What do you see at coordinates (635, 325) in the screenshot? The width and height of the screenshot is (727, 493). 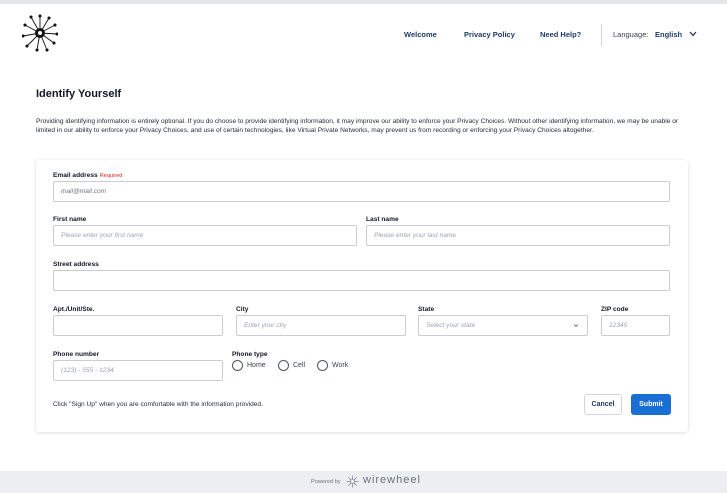 I see `zip-field: 12345` at bounding box center [635, 325].